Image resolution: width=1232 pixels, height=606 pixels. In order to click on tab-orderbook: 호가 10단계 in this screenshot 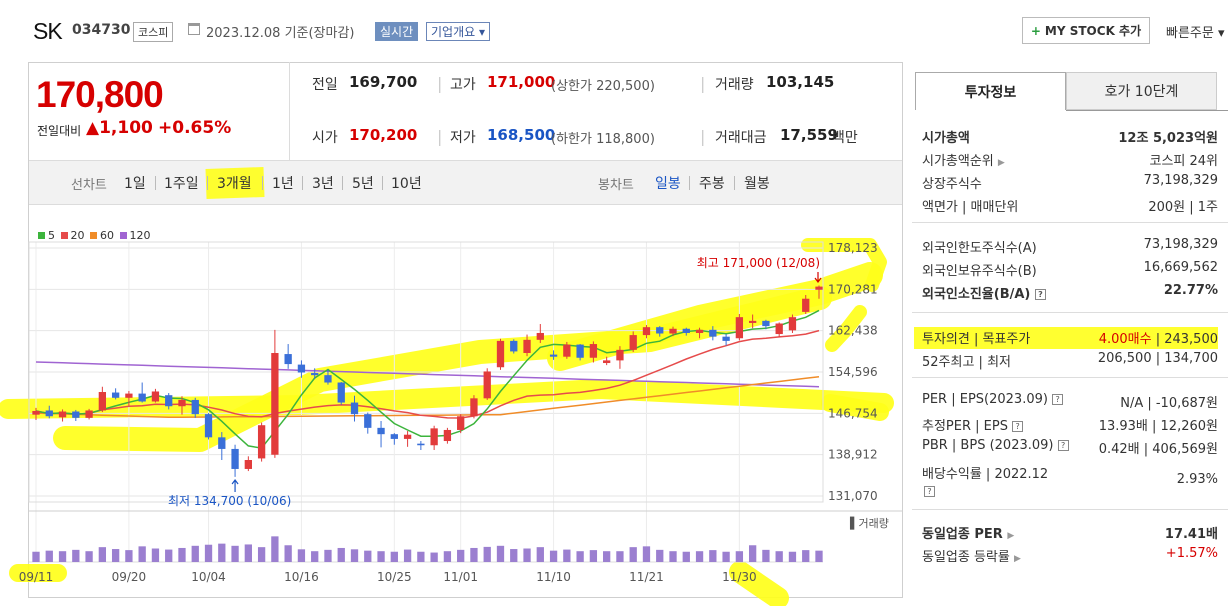, I will do `click(1141, 91)`.